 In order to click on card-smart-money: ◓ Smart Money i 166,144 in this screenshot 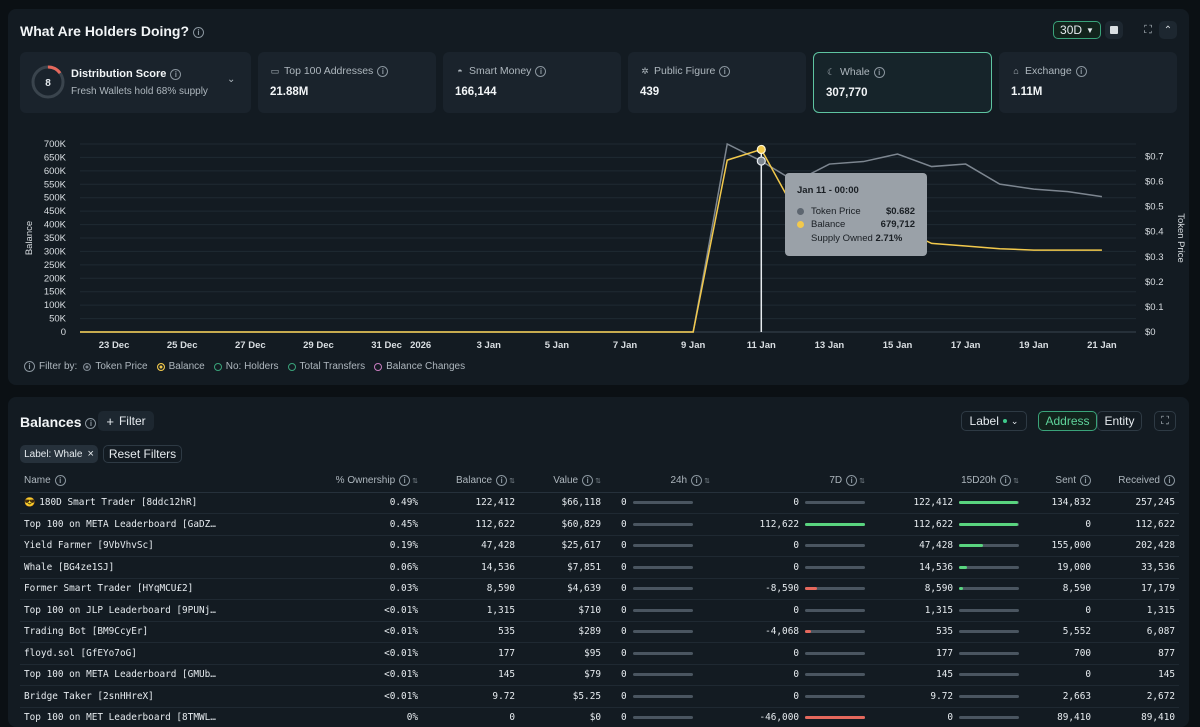, I will do `click(532, 82)`.